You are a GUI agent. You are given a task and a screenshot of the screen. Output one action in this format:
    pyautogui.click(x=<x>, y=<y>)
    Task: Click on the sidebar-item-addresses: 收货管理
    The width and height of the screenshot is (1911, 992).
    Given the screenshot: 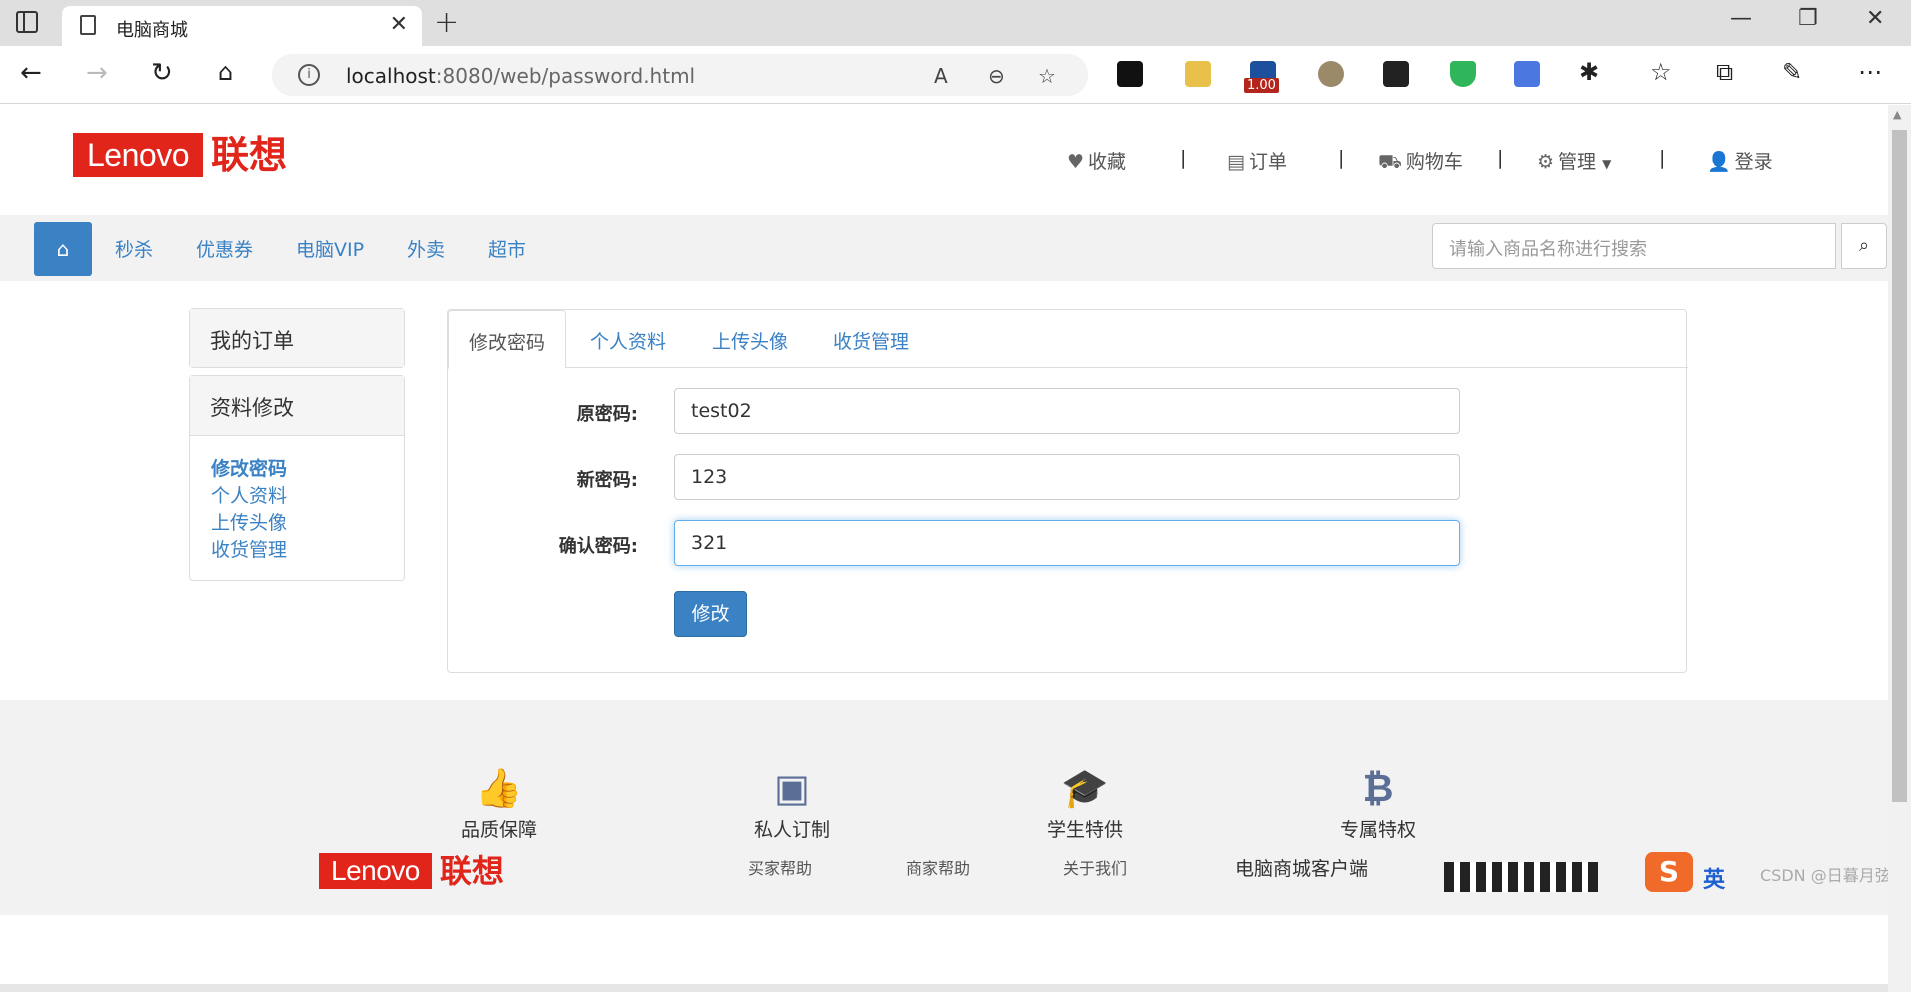 What is the action you would take?
    pyautogui.click(x=297, y=550)
    